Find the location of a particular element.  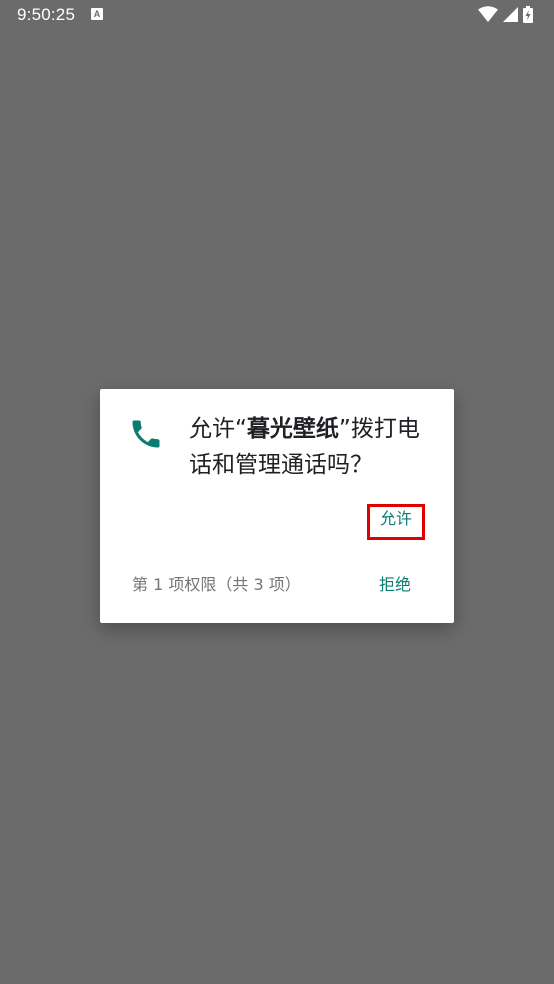

cellular-signal-icon is located at coordinates (510, 14).